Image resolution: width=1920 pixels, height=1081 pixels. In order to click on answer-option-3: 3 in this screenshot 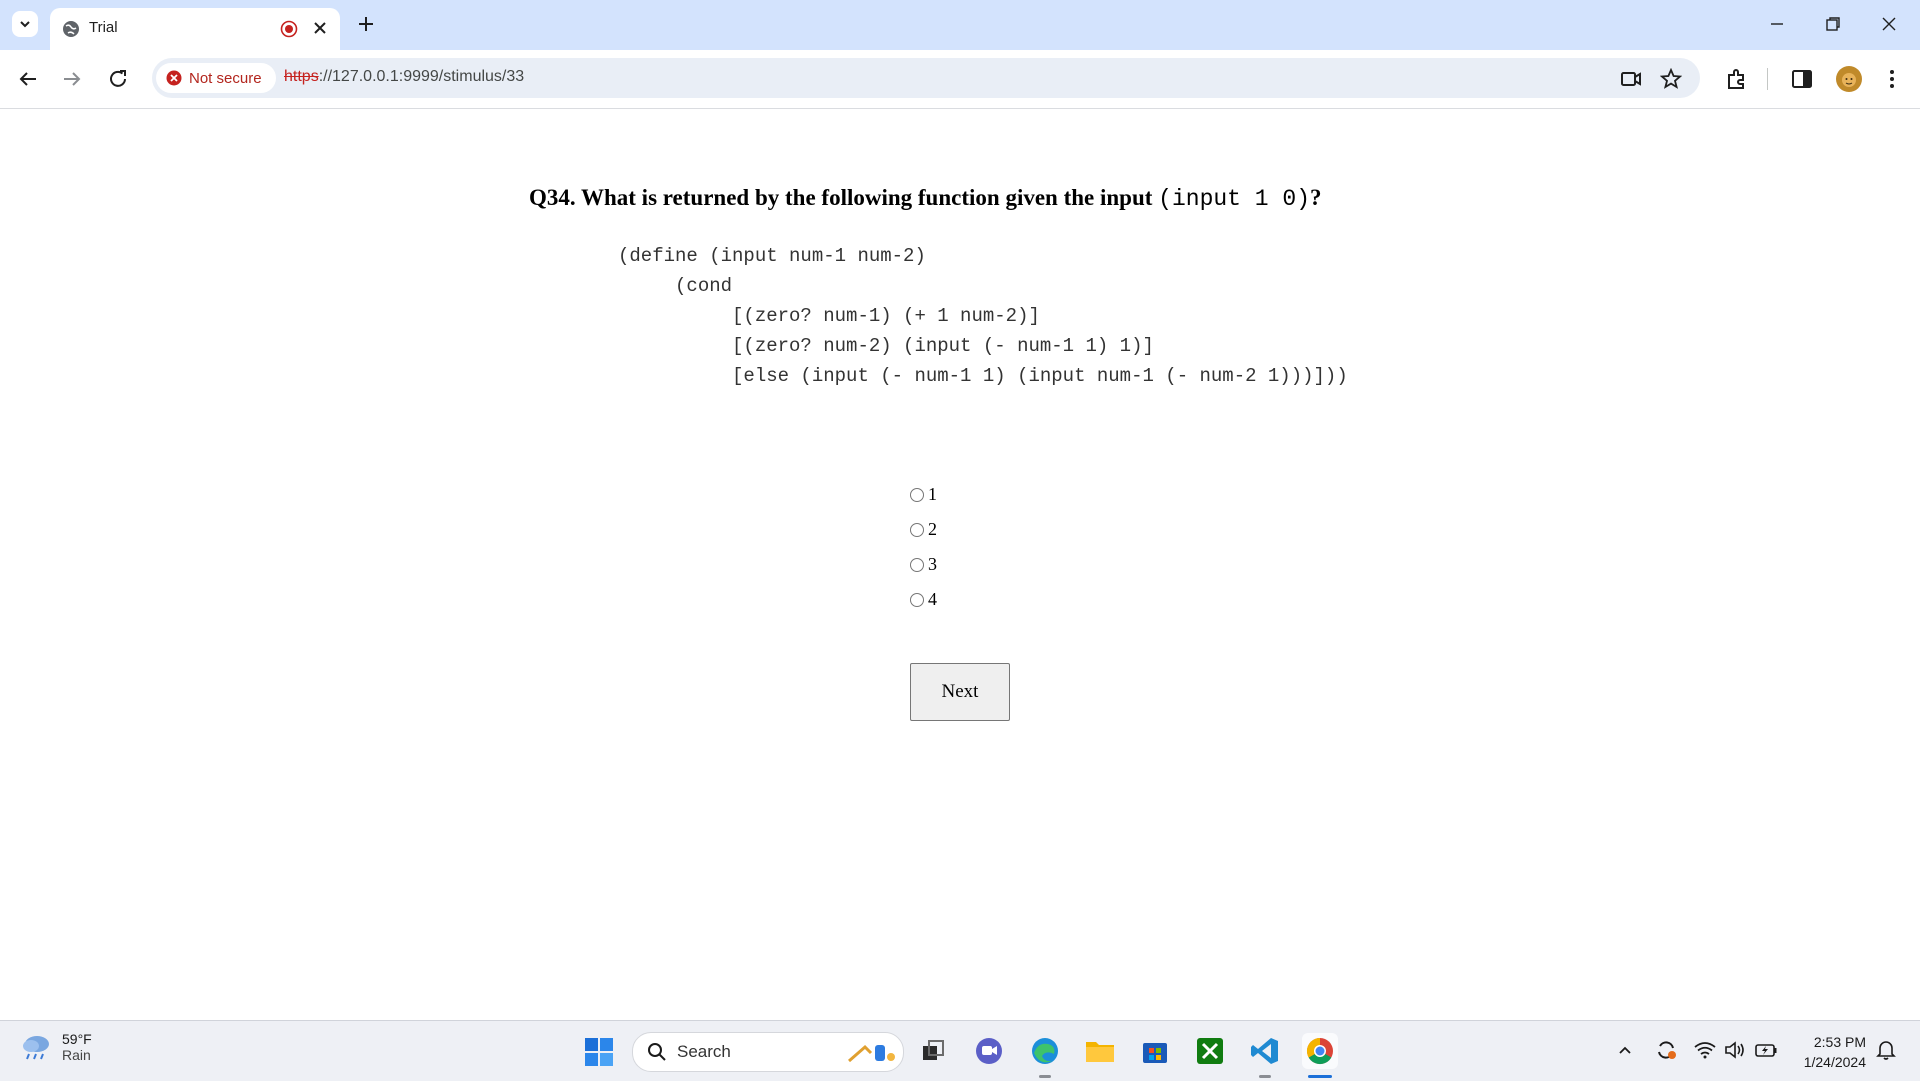, I will do `click(922, 564)`.